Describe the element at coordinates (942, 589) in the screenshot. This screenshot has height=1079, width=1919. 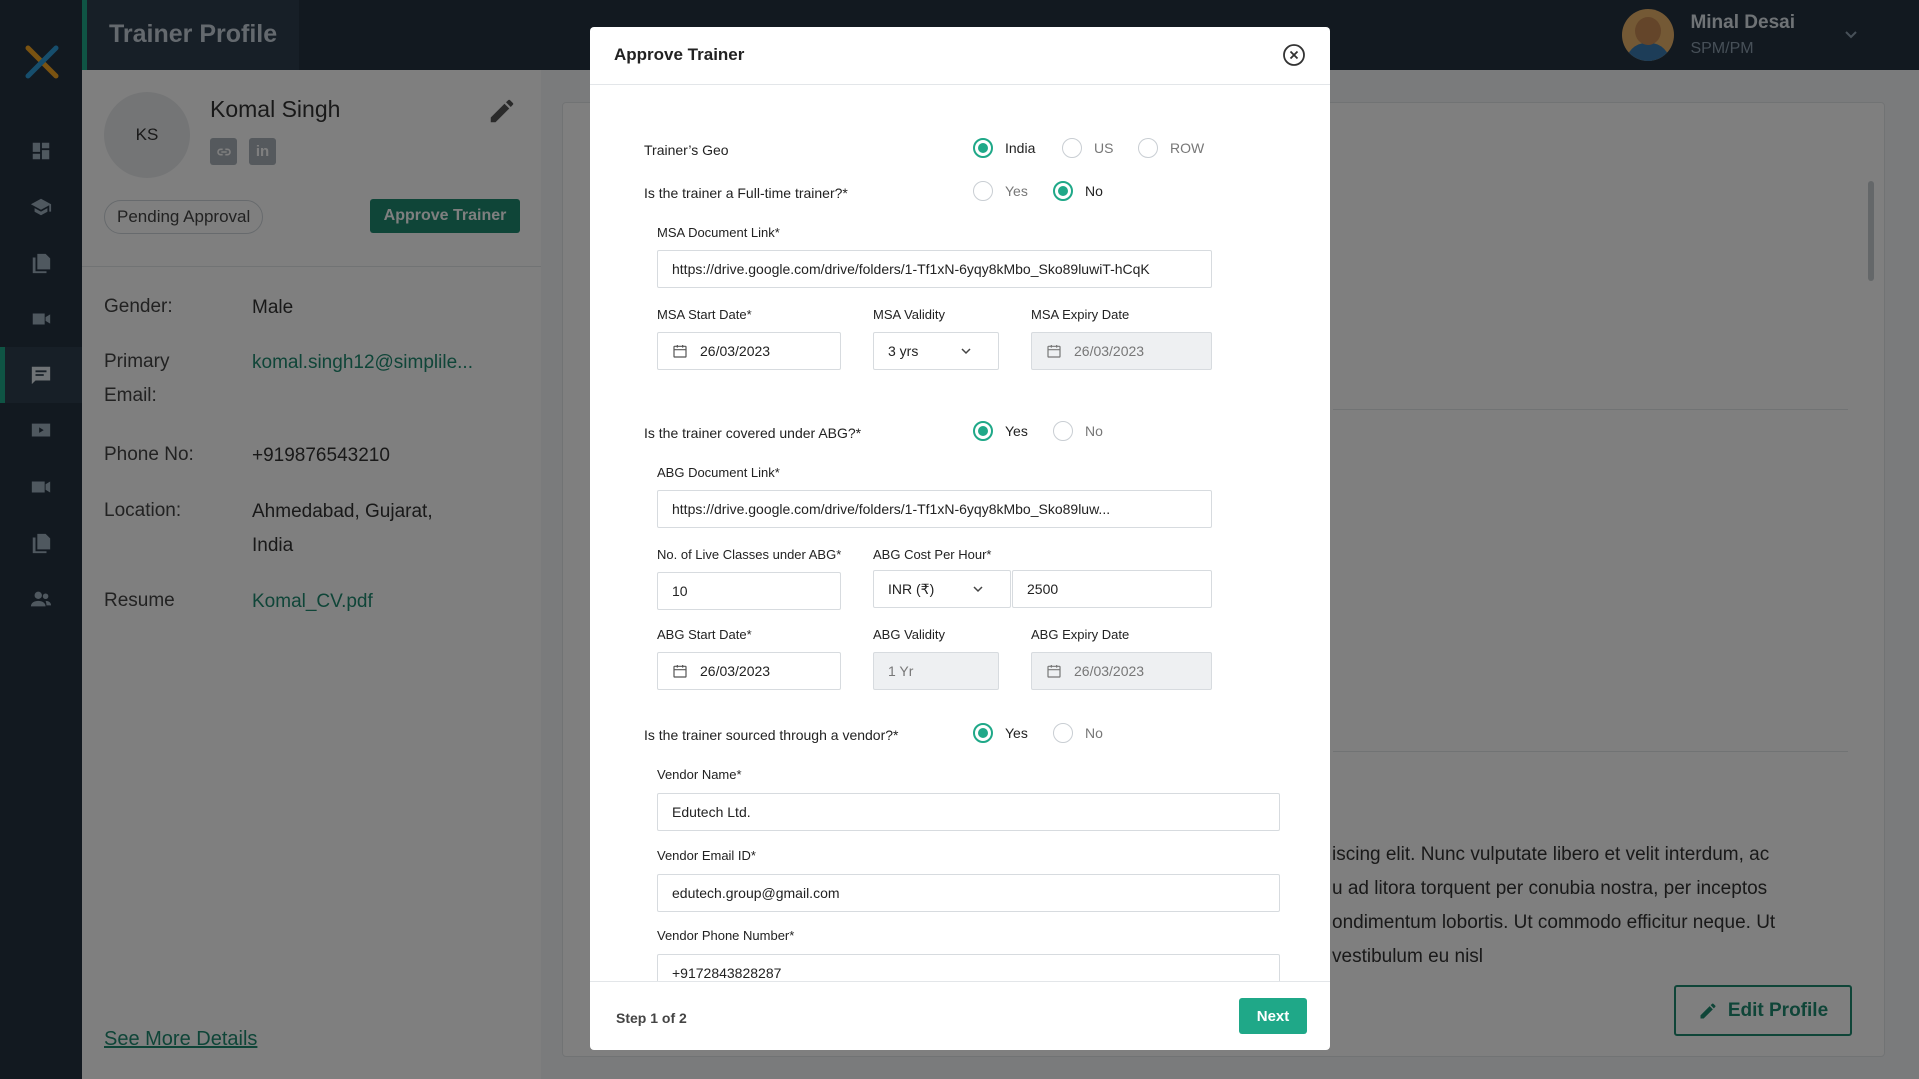
I see `currency-select: INR (₹)` at that location.